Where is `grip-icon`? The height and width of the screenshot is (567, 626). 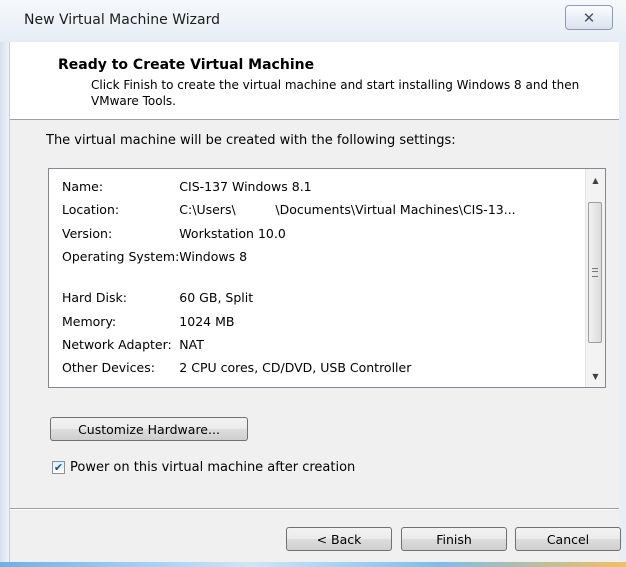 grip-icon is located at coordinates (595, 272).